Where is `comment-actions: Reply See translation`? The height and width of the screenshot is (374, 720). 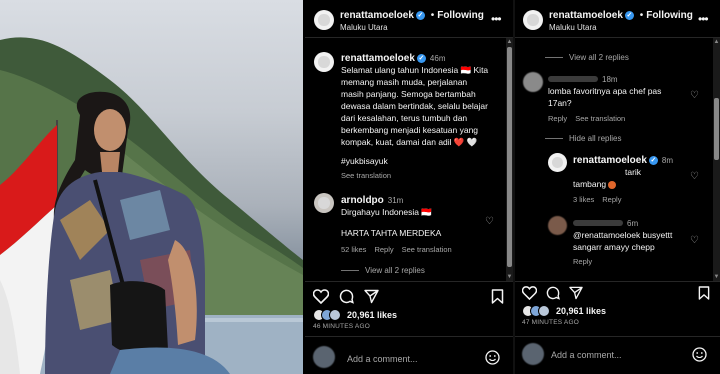
comment-actions: Reply See translation is located at coordinates (590, 118).